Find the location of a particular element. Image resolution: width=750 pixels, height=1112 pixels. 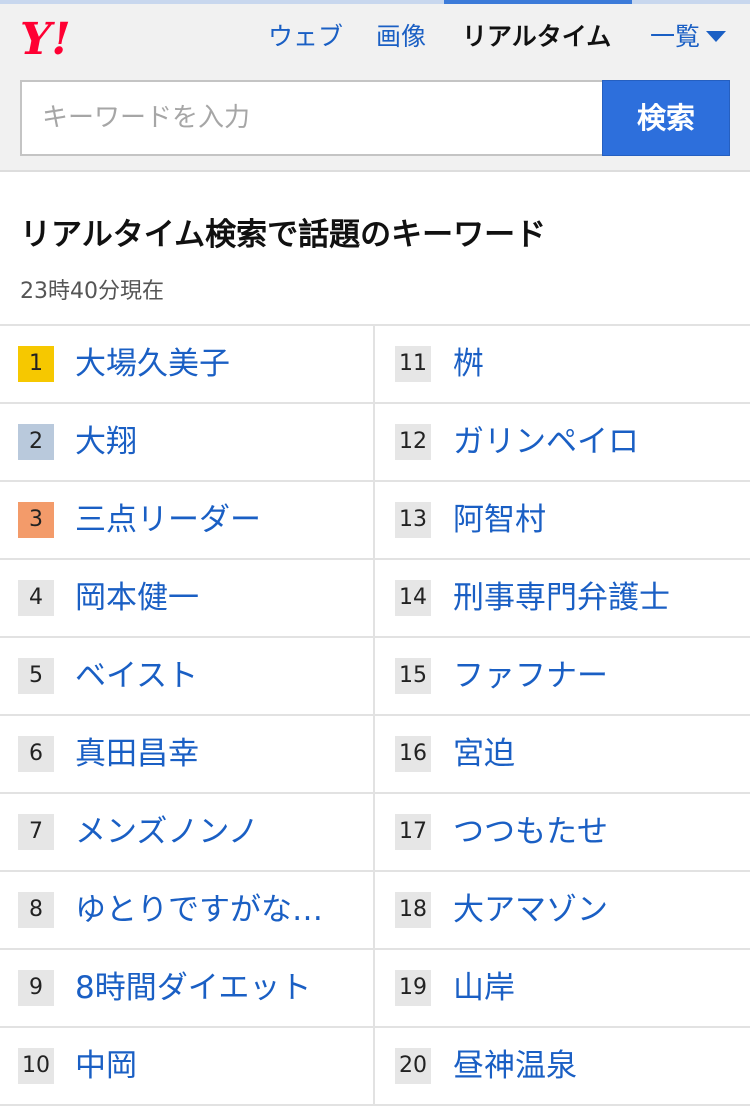

ranking-item-6: 6 真田昌幸 is located at coordinates (187, 754).